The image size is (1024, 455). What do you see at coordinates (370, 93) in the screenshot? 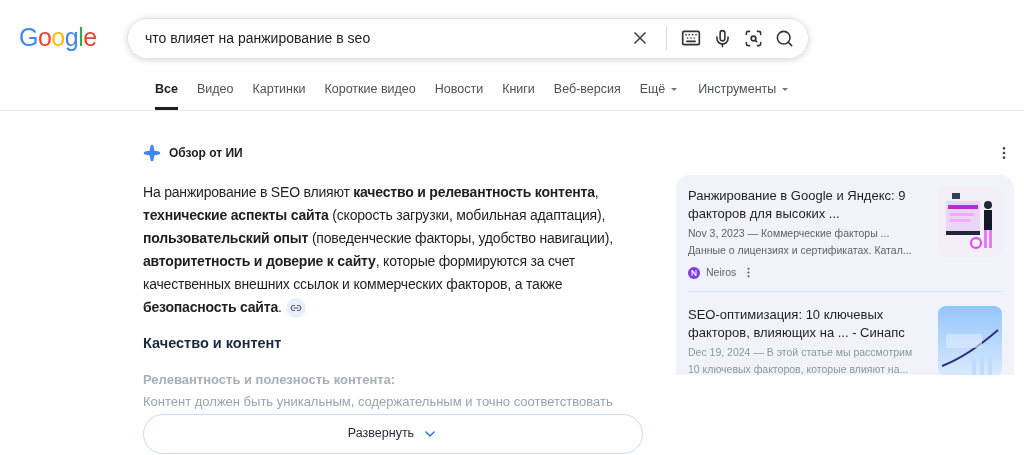
I see `search-tab: Короткие видео` at bounding box center [370, 93].